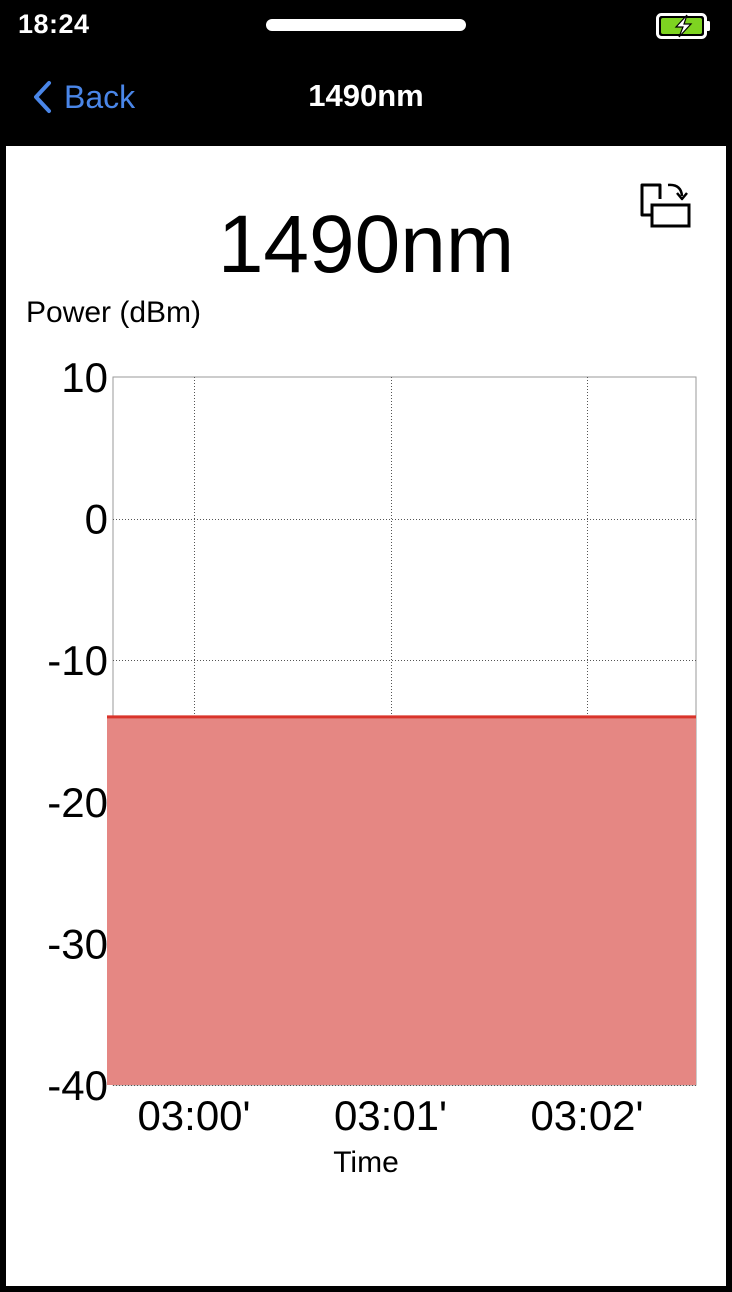  I want to click on y-tick-label: -10, so click(77, 660).